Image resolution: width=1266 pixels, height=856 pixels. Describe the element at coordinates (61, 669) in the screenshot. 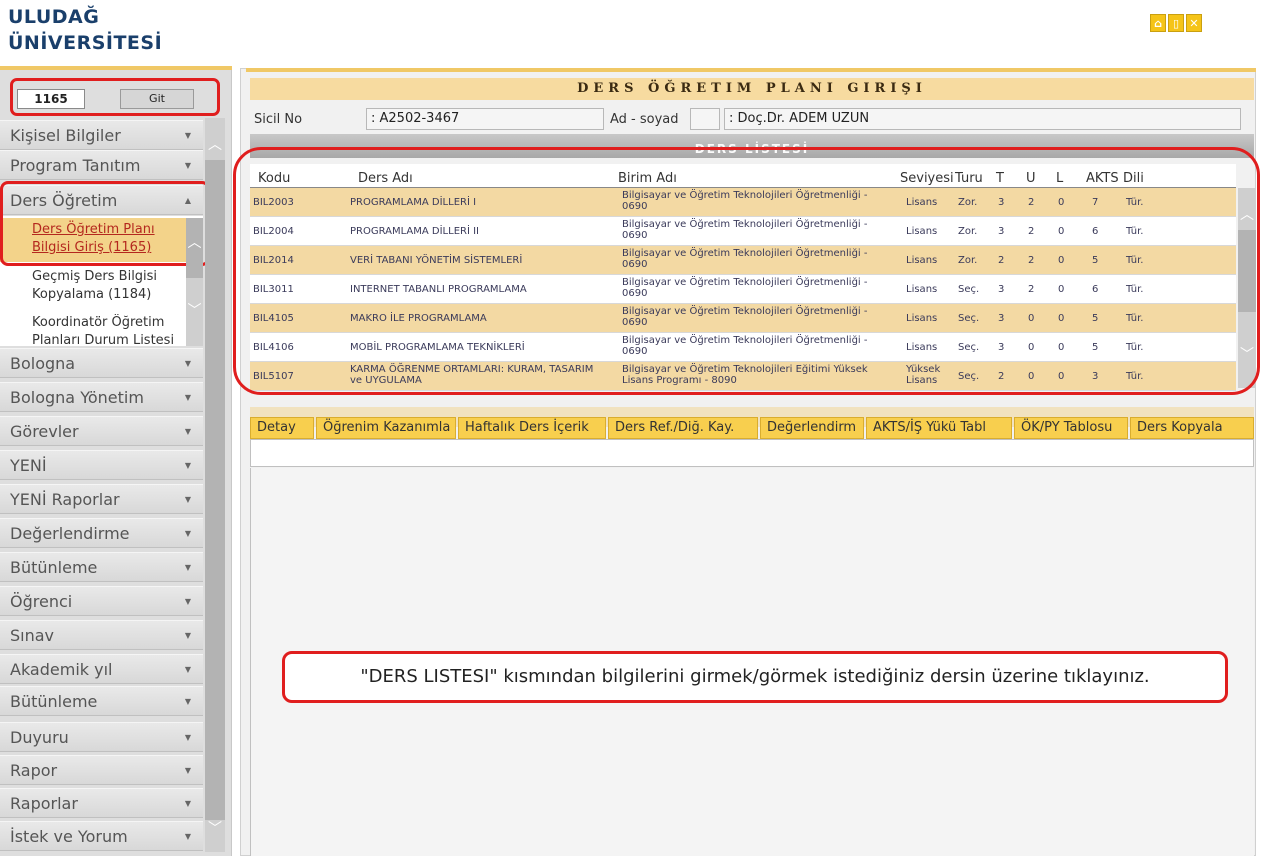

I see `menu-label: Akademik yıl` at that location.